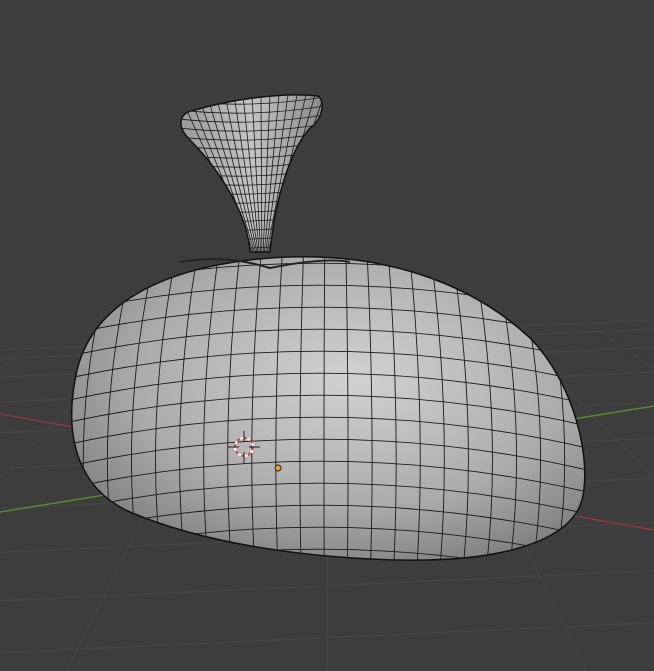 This screenshot has width=654, height=671. Describe the element at coordinates (278, 468) in the screenshot. I see `object-origin-icon` at that location.